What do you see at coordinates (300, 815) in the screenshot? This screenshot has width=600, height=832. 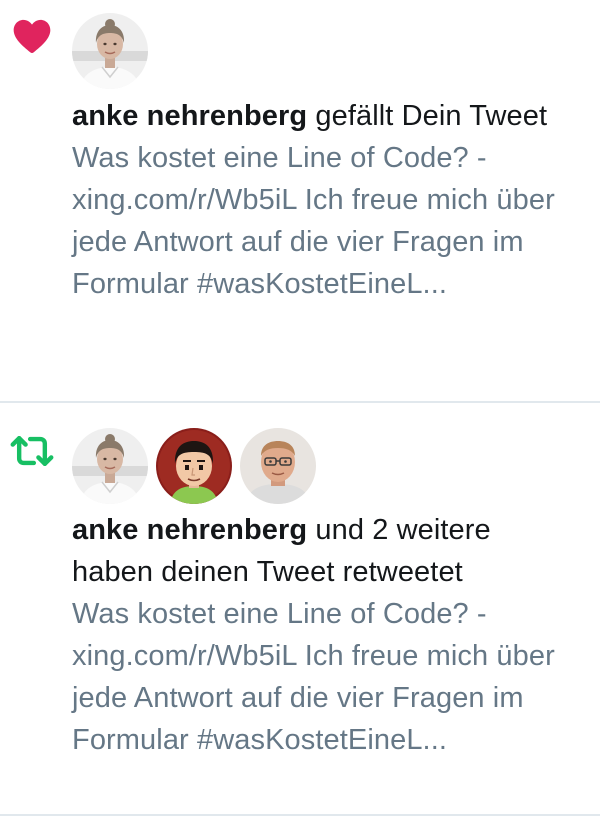 I see `divider` at bounding box center [300, 815].